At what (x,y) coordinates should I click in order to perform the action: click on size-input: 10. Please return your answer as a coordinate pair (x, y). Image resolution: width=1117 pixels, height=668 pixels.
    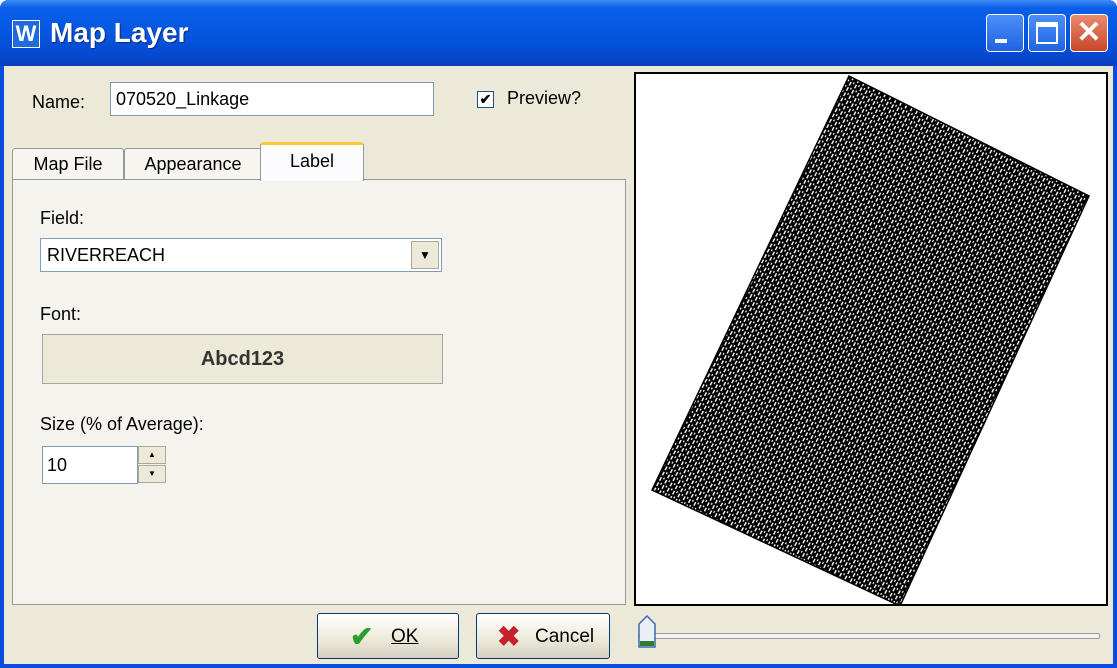
    Looking at the image, I should click on (90, 465).